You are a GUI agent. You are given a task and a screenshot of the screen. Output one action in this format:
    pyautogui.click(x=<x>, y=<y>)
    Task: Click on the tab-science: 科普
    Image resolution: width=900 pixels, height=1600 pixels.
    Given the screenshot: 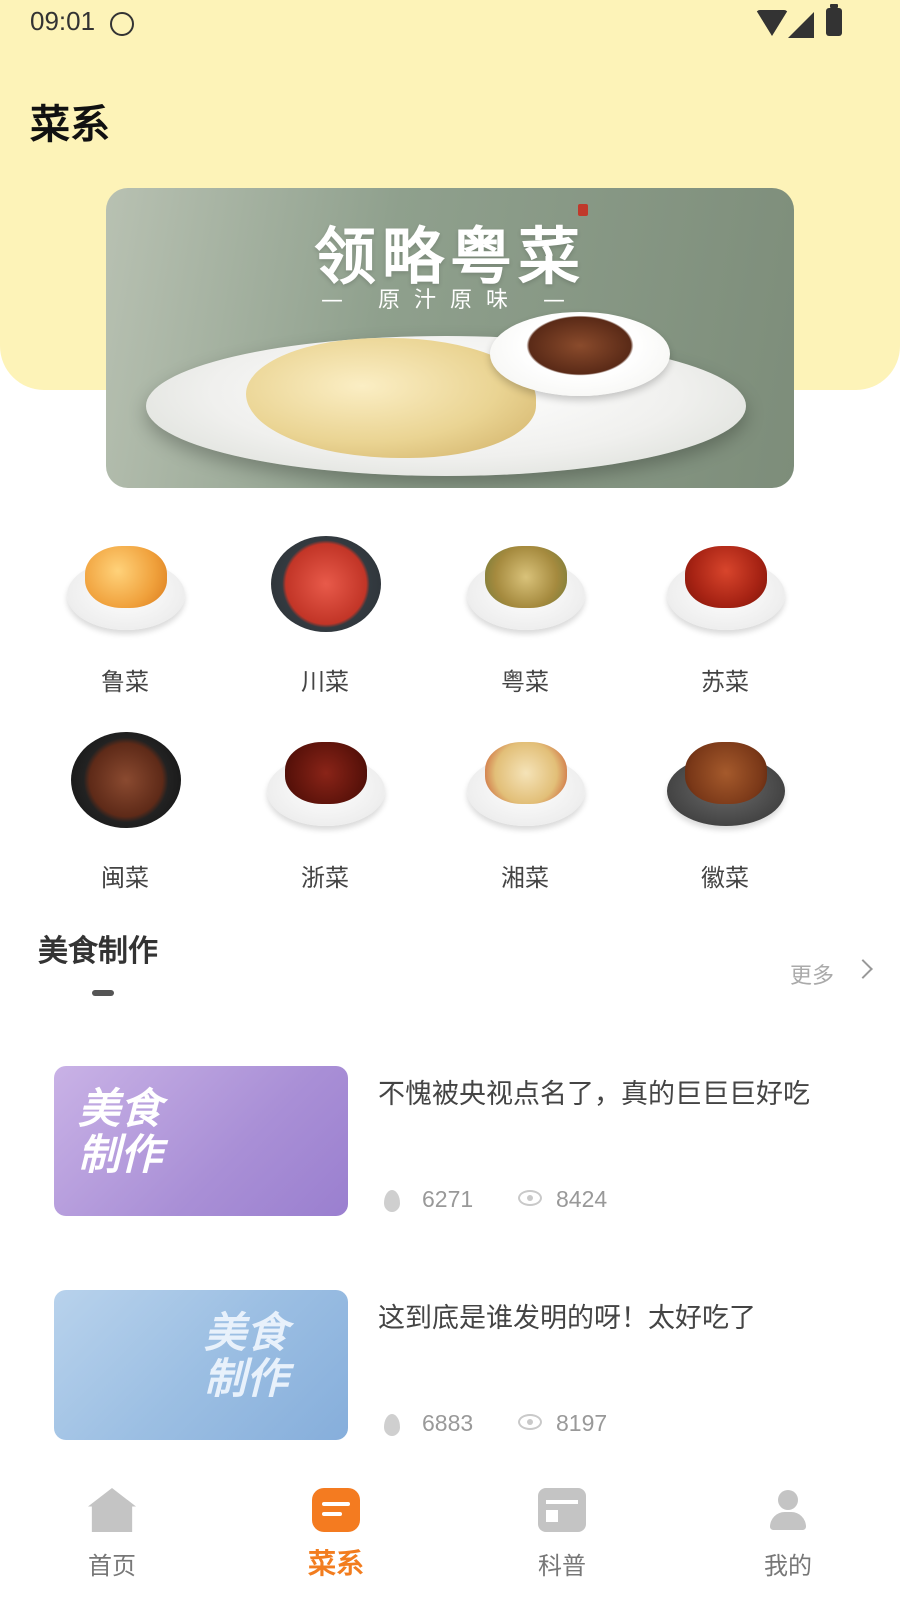 What is the action you would take?
    pyautogui.click(x=562, y=1534)
    